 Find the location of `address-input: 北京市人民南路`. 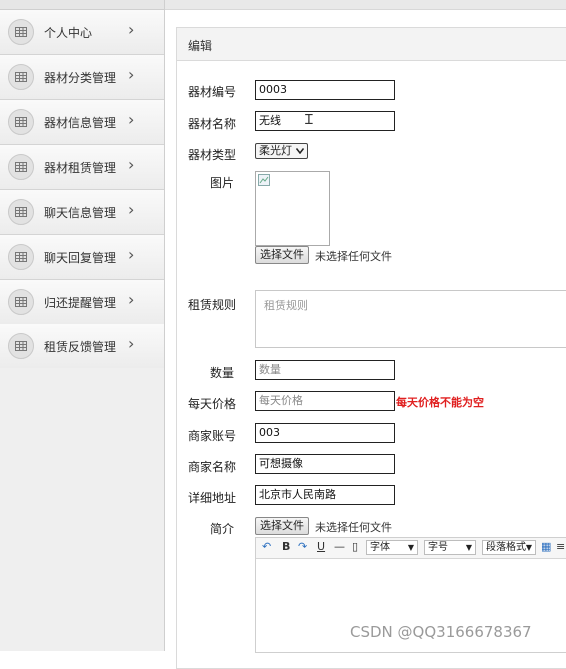

address-input: 北京市人民南路 is located at coordinates (325, 495).